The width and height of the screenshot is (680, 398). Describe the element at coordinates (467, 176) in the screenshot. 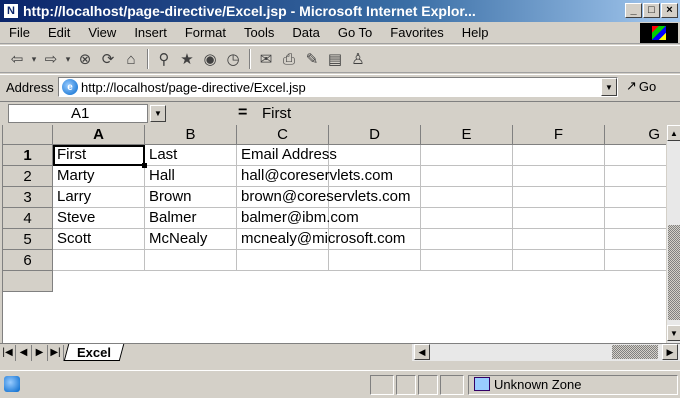

I see `cell-e2` at that location.